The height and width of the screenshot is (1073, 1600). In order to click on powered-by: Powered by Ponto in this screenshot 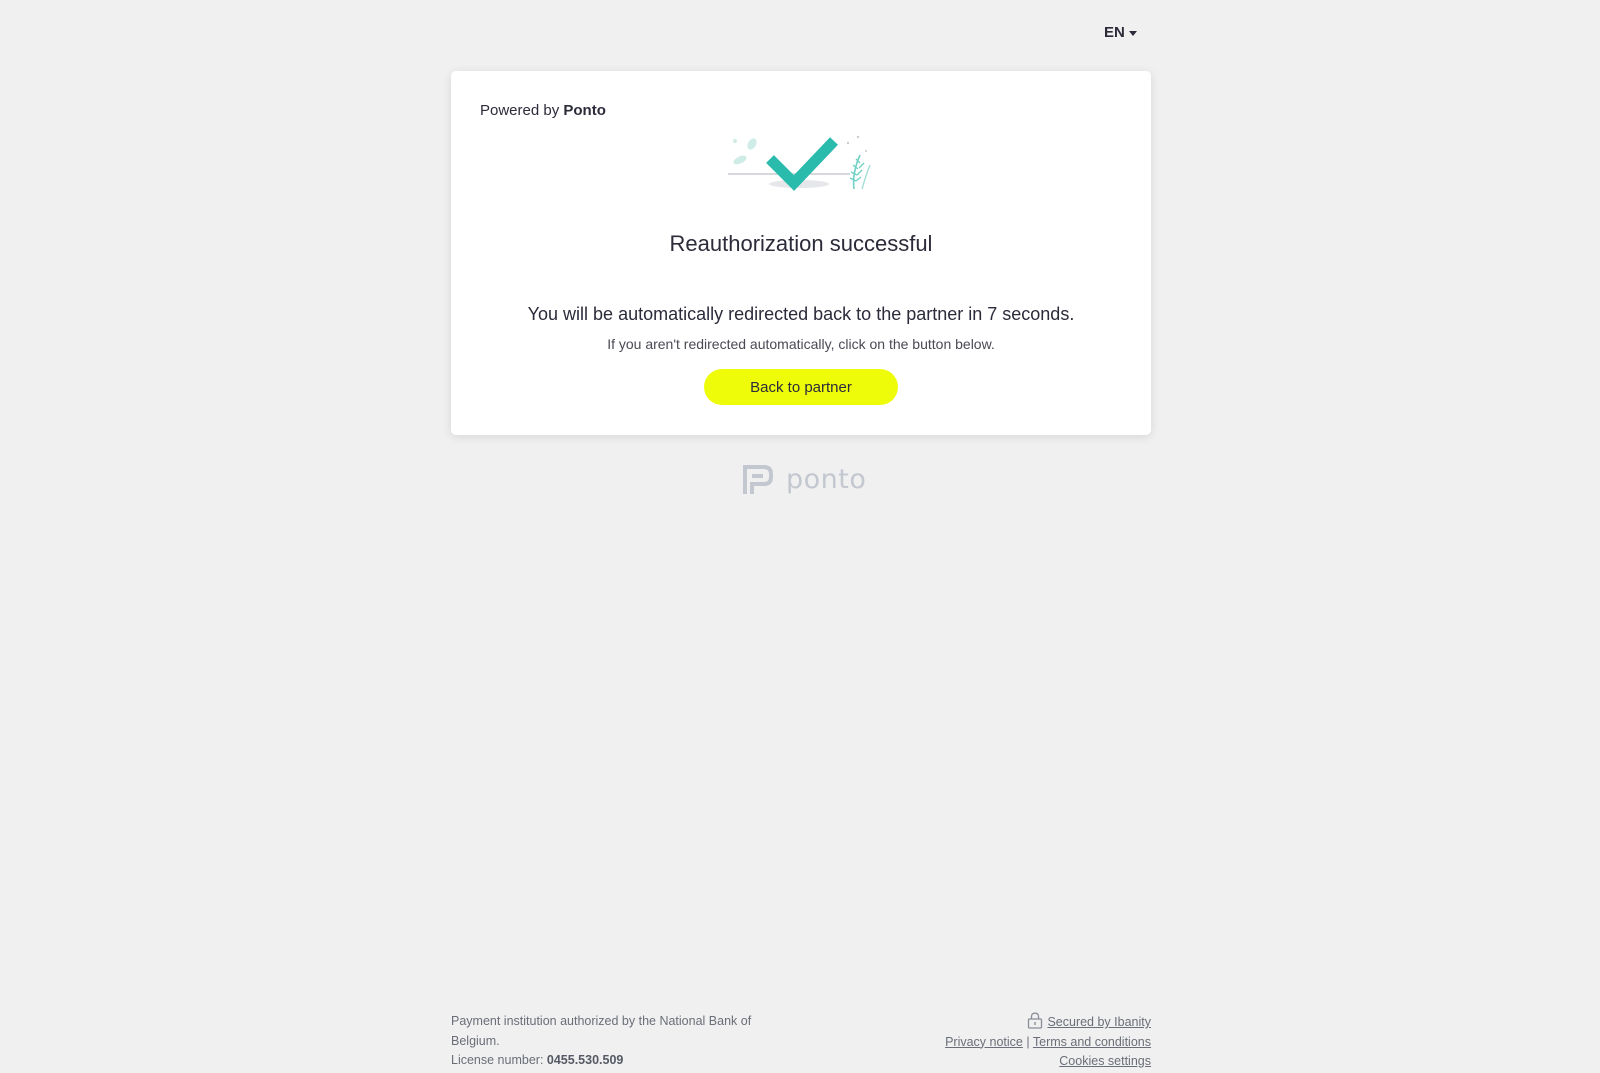, I will do `click(543, 110)`.